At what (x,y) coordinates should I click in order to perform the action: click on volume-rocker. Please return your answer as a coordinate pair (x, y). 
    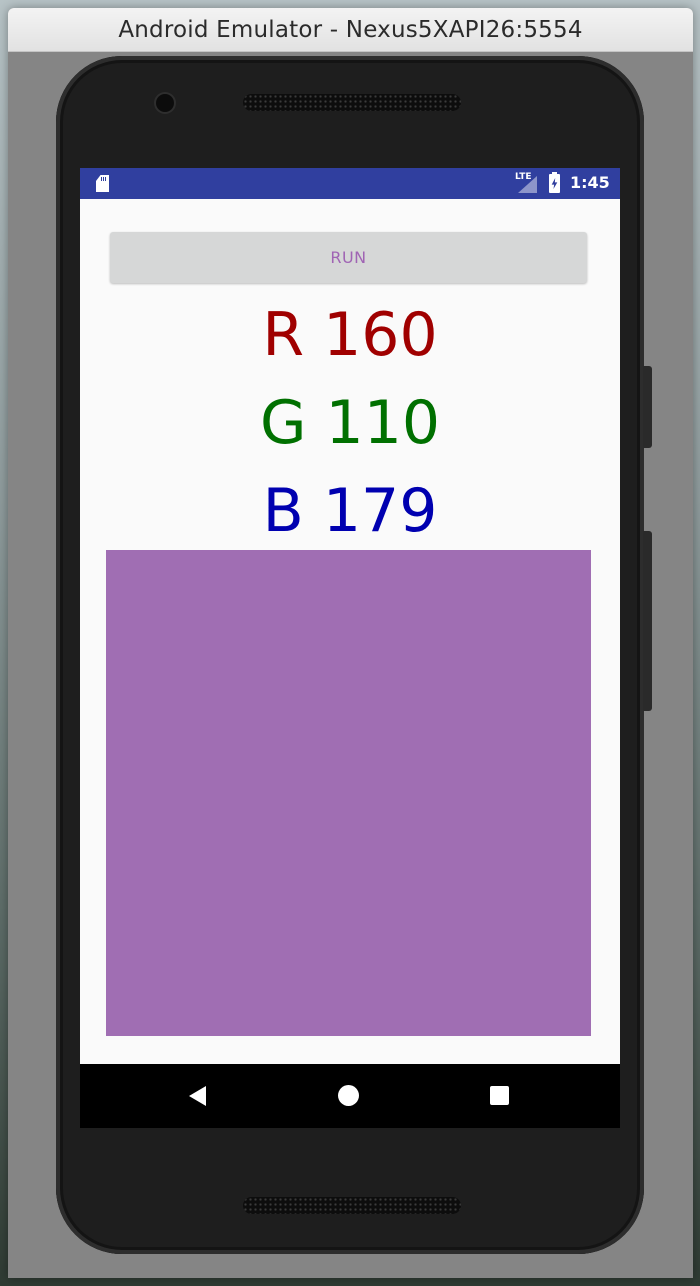
    Looking at the image, I should click on (647, 621).